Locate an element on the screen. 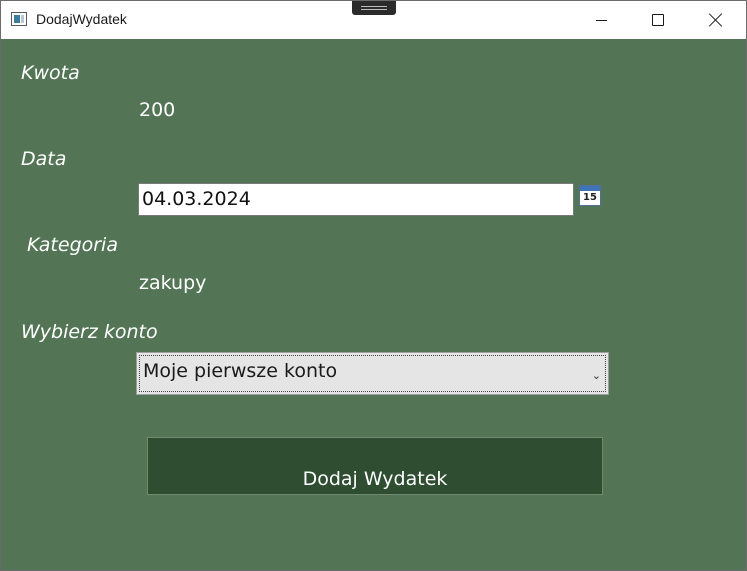 This screenshot has height=571, width=747. calendar-icon: 15 is located at coordinates (590, 195).